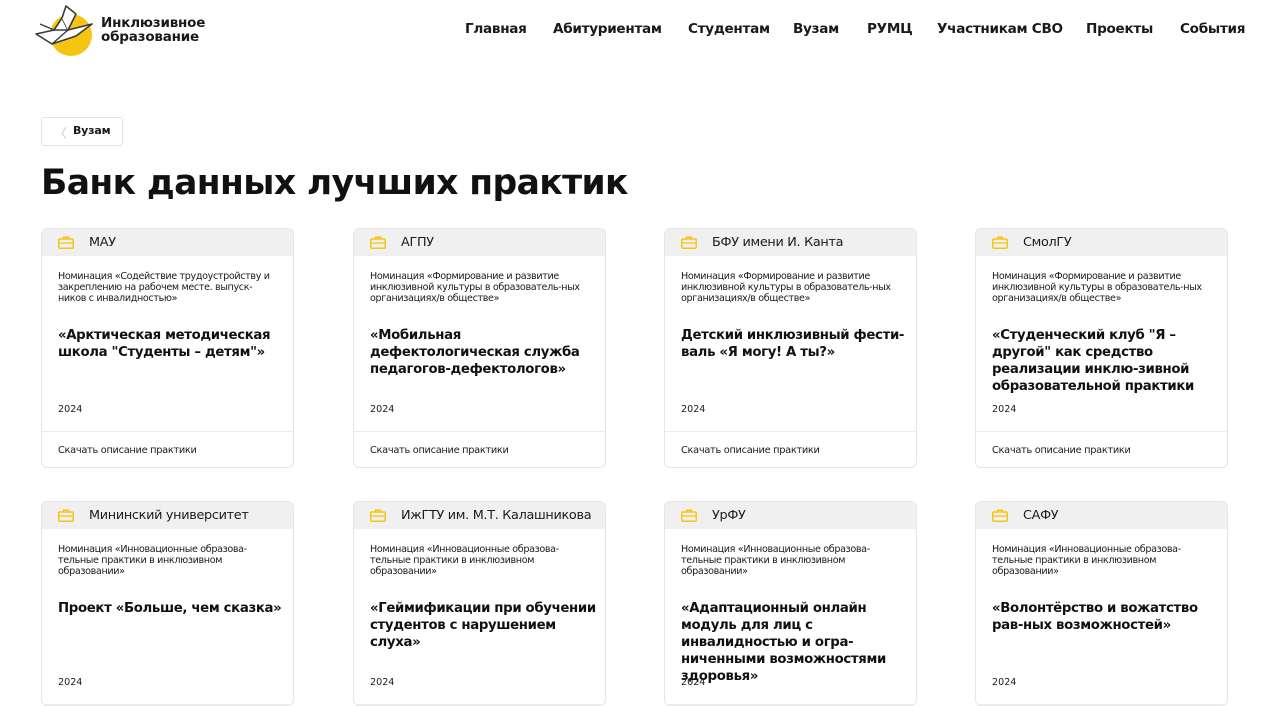  What do you see at coordinates (1000, 29) in the screenshot?
I see `nav-item-svo-participants: Участникам СВО` at bounding box center [1000, 29].